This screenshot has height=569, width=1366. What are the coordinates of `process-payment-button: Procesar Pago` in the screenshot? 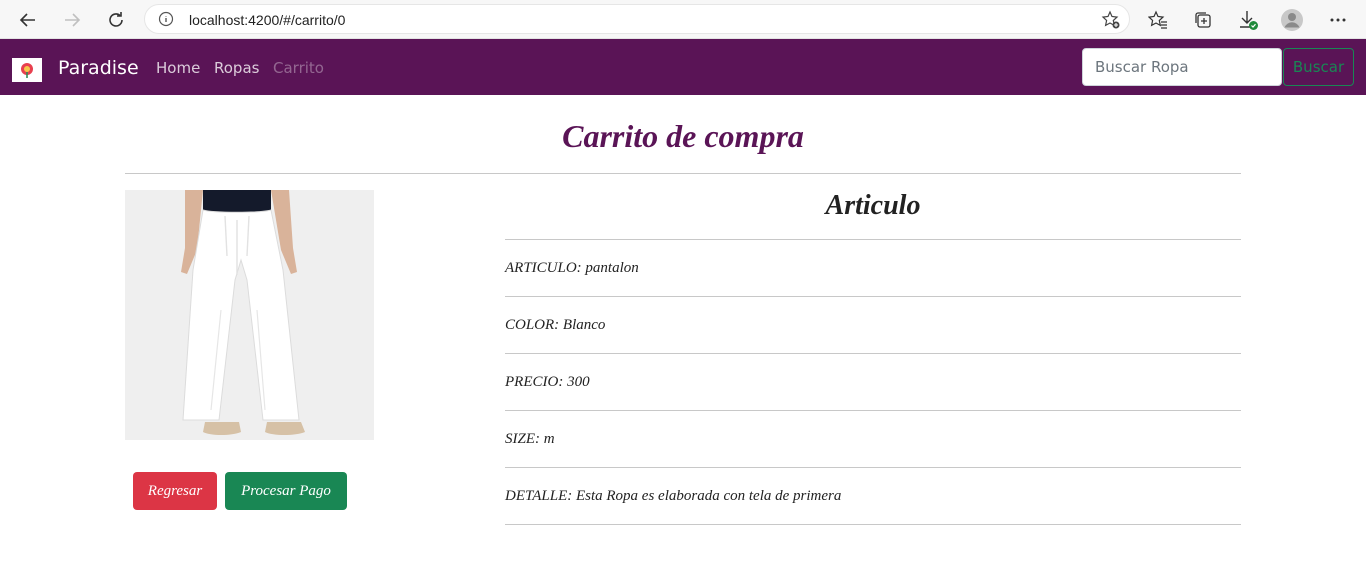 It's located at (286, 491).